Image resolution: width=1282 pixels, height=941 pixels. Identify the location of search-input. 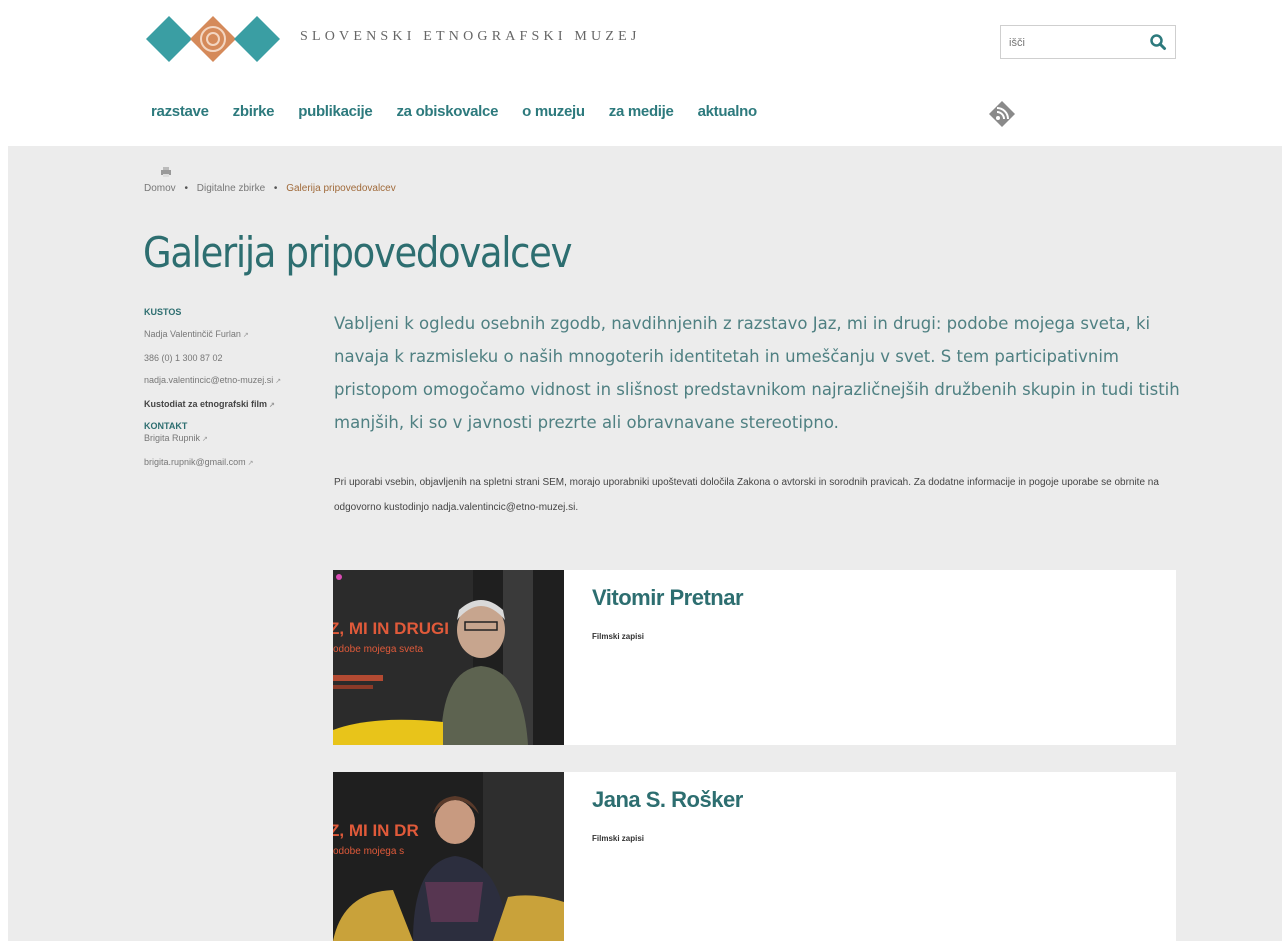
(1079, 43).